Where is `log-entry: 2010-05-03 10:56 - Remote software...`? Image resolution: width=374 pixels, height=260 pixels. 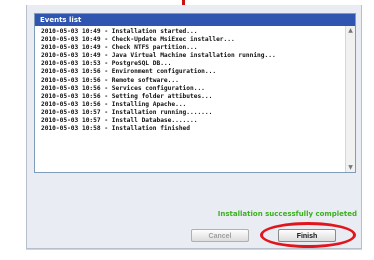
log-entry: 2010-05-03 10:56 - Remote software... is located at coordinates (110, 80).